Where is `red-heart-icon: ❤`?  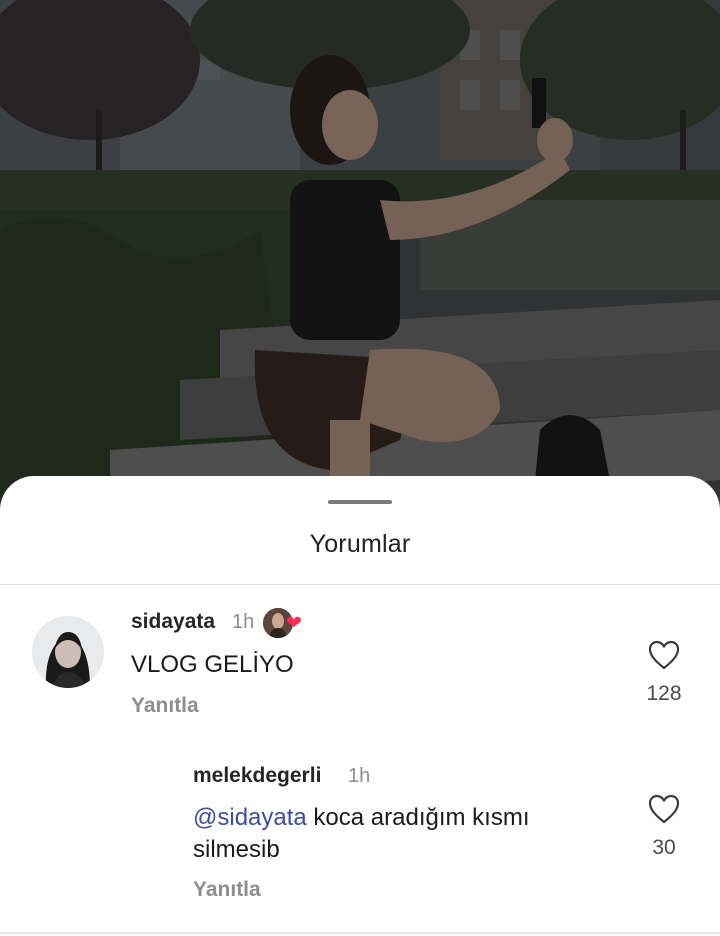
red-heart-icon: ❤ is located at coordinates (294, 623).